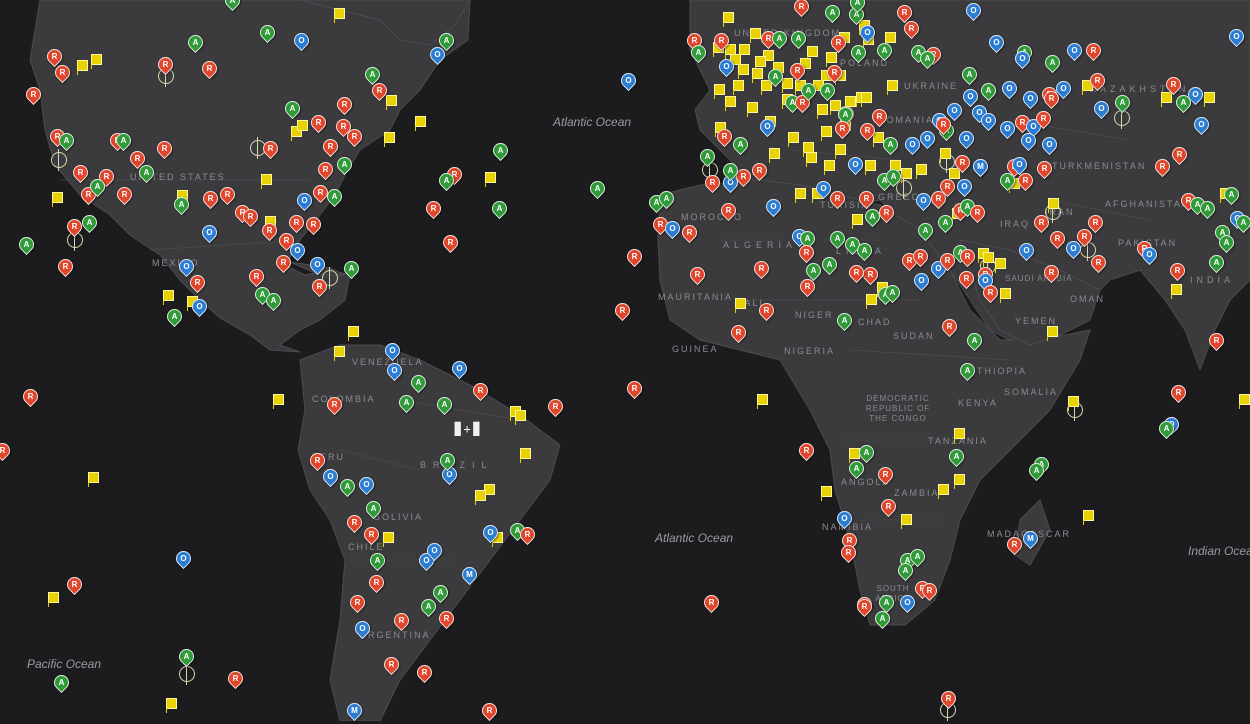 This screenshot has width=1250, height=724. I want to click on pin-letter: M, so click(1030, 538).